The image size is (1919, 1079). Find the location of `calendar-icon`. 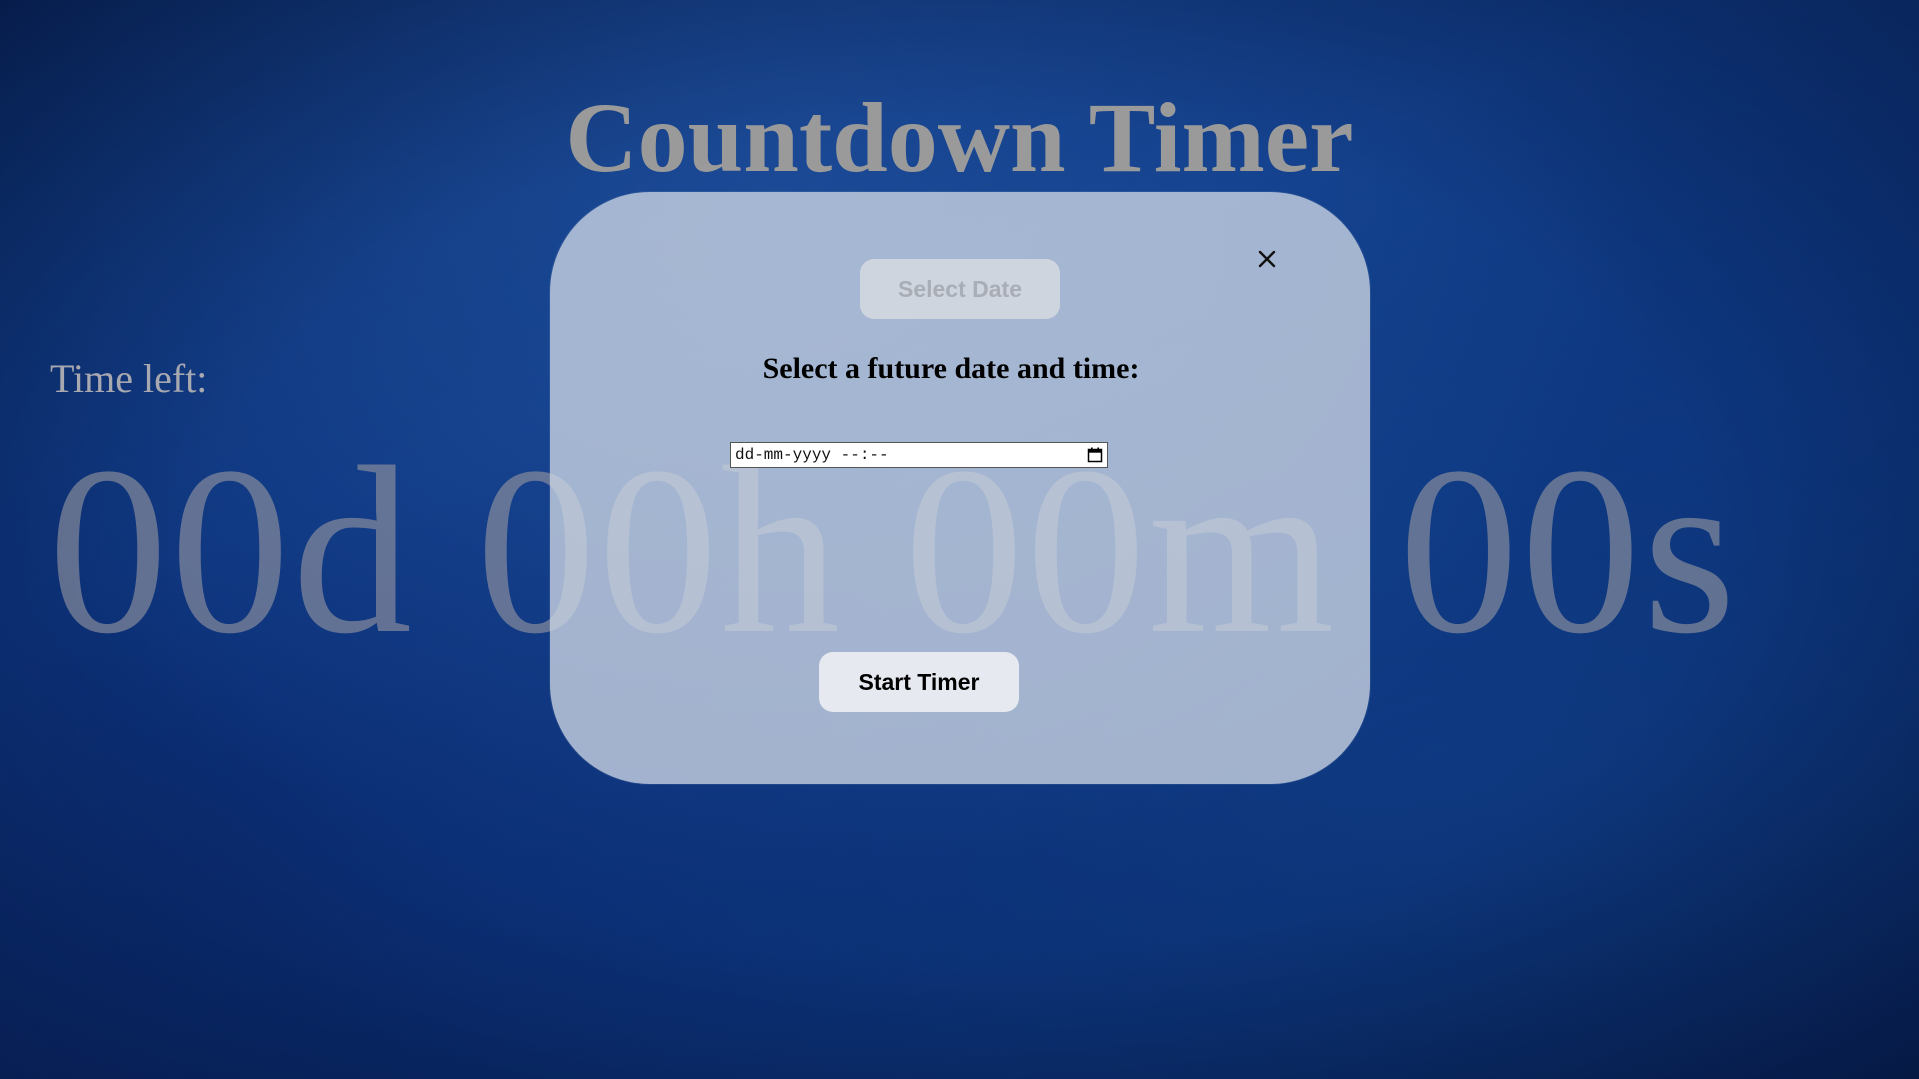

calendar-icon is located at coordinates (1095, 455).